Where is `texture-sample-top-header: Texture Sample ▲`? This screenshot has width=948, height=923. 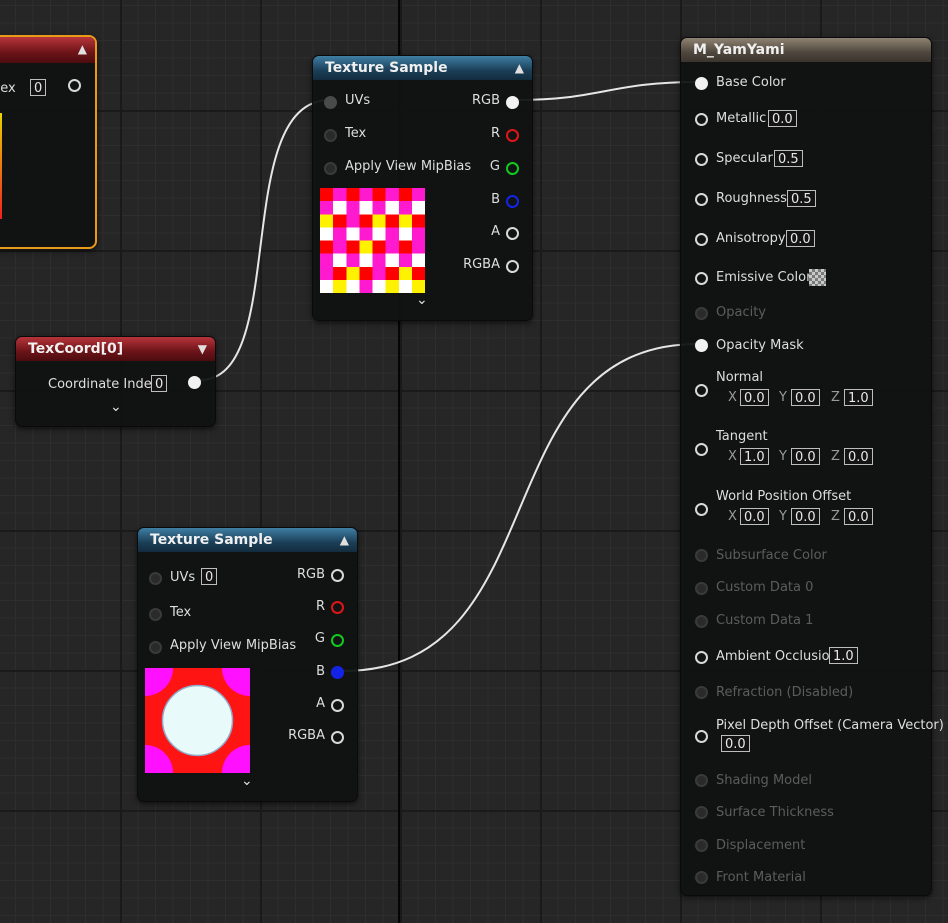 texture-sample-top-header: Texture Sample ▲ is located at coordinates (422, 68).